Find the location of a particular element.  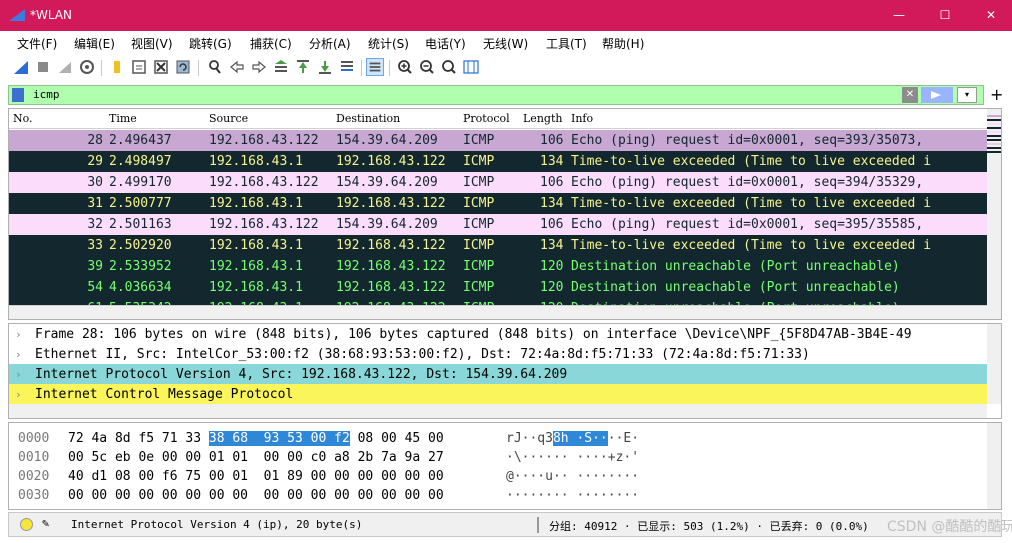

column-header-time: Time is located at coordinates (123, 118).